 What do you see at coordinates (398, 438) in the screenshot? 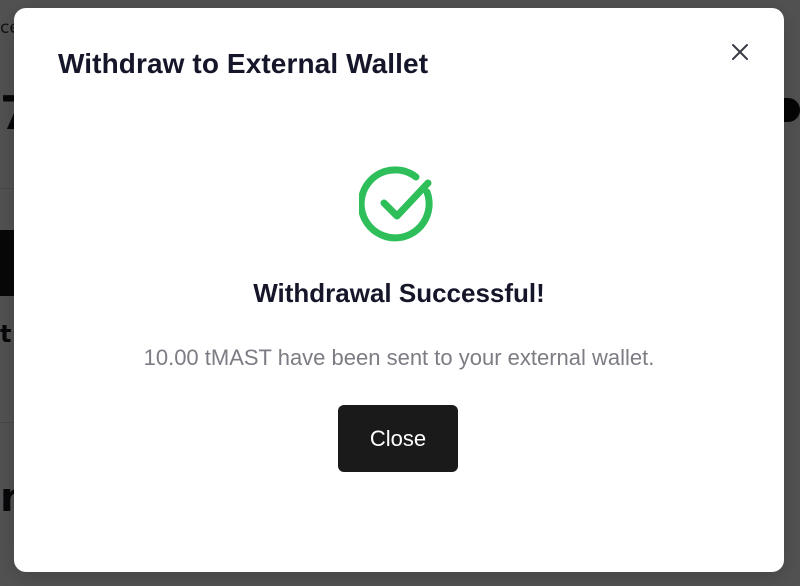
I see `close-button: Close` at bounding box center [398, 438].